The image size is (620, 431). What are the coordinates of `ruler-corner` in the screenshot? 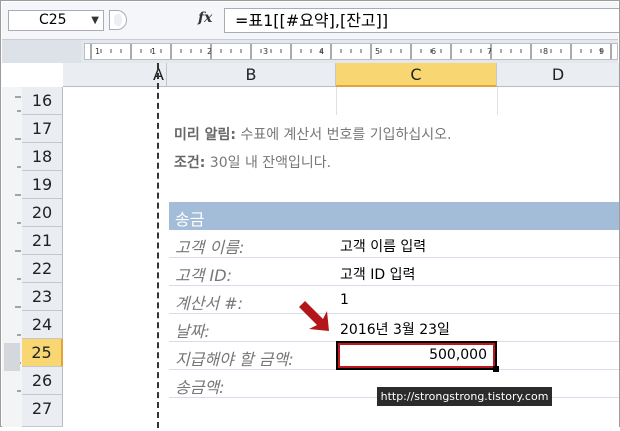 It's located at (41, 51).